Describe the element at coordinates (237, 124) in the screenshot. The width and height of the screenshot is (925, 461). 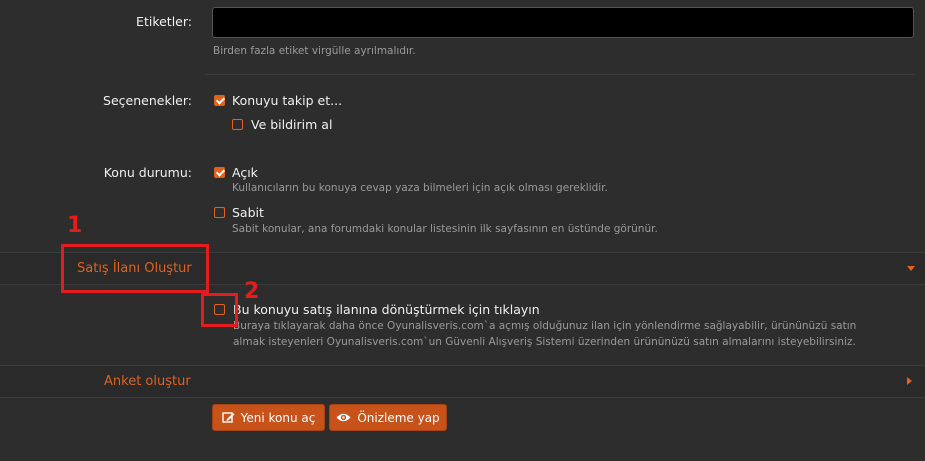
I see `notify-checkbox` at that location.